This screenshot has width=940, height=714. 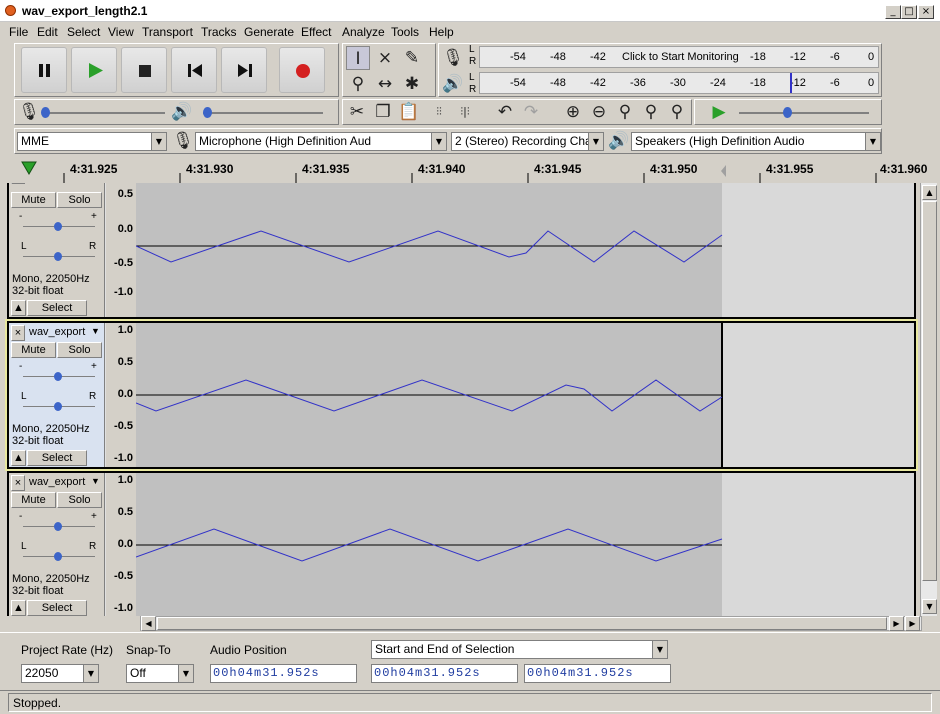 I want to click on menu-effect: Effect, so click(x=316, y=32).